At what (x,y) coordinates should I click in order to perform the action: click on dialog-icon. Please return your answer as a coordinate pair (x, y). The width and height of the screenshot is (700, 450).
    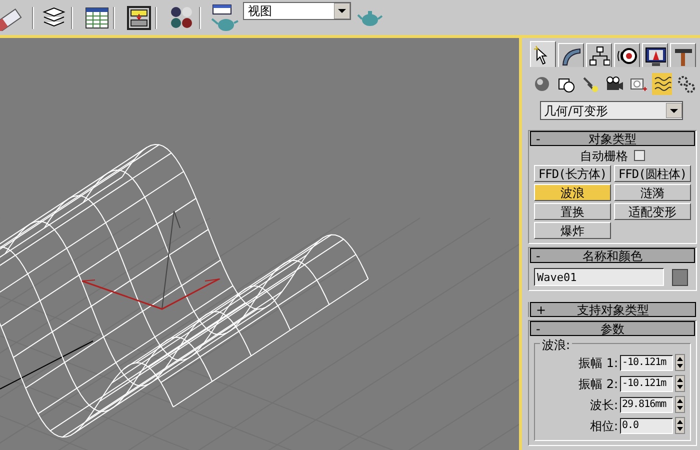
    Looking at the image, I should click on (139, 18).